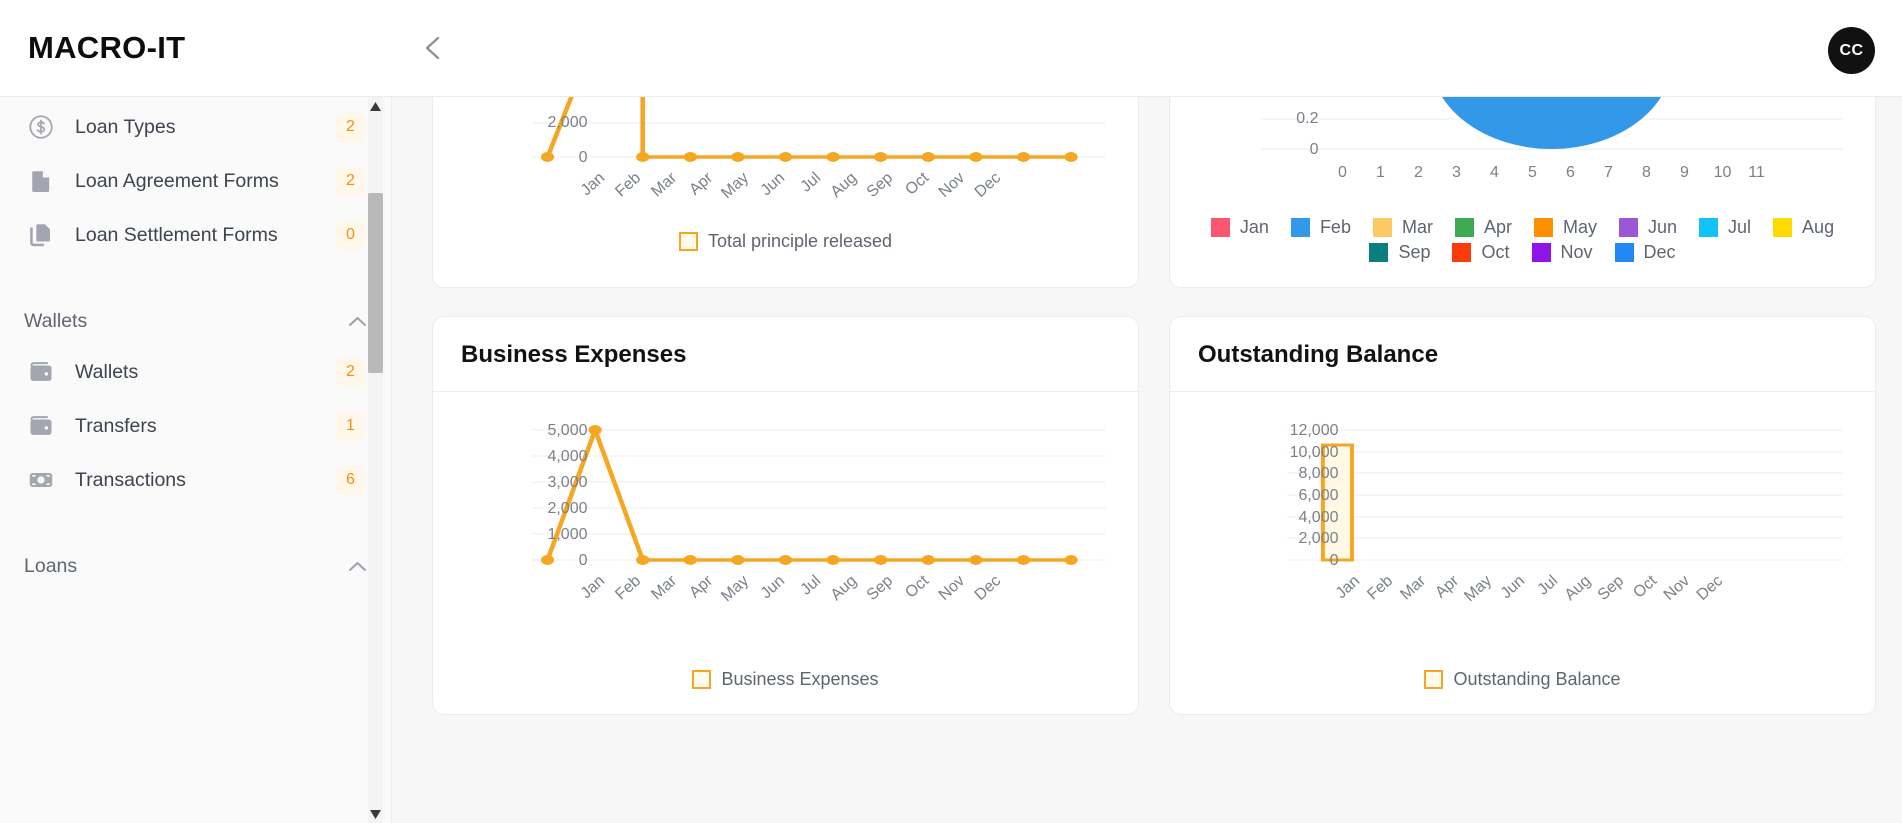 The image size is (1902, 823). Describe the element at coordinates (1551, 172) in the screenshot. I see `xtick-labels: 0 1 2 3 4 5 6 7 8 9 10 11` at that location.